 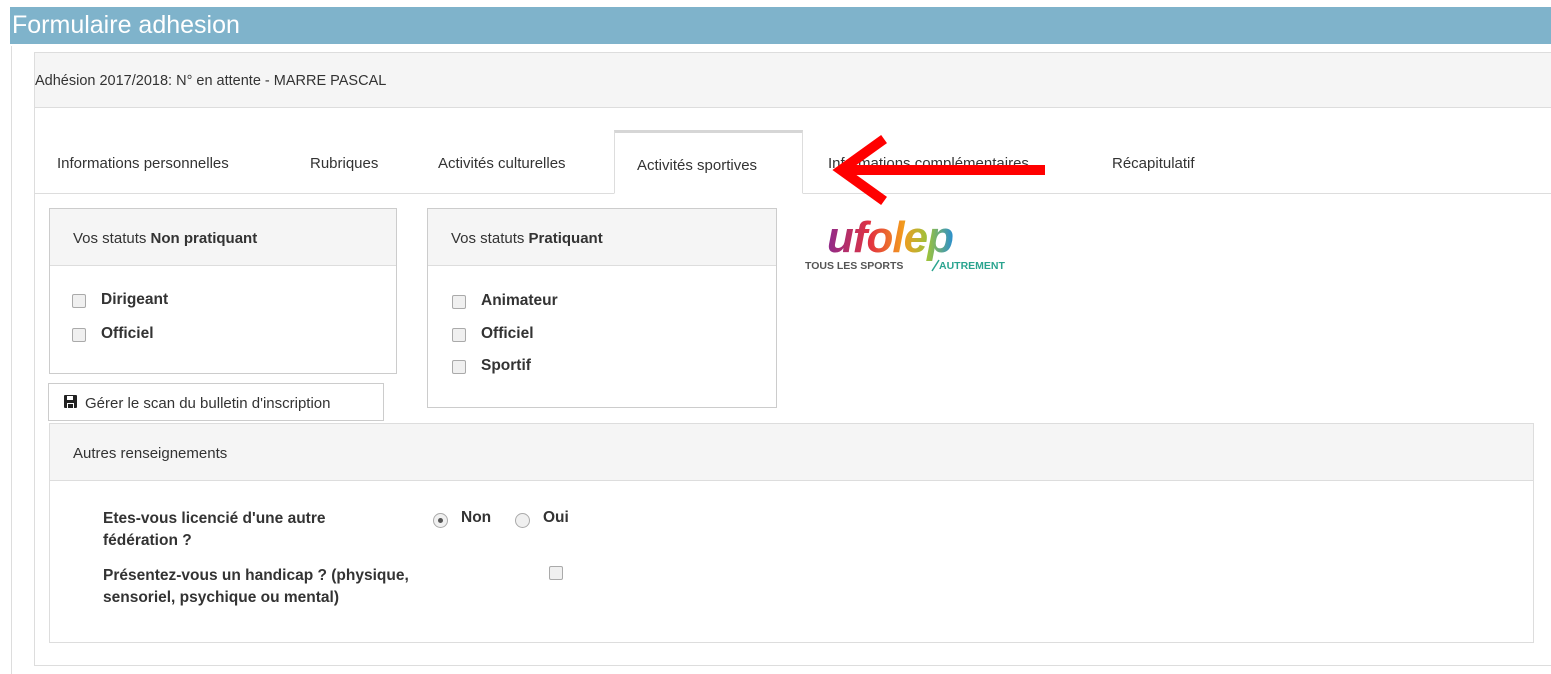 What do you see at coordinates (256, 575) in the screenshot?
I see `question-line: Présentez-vous un handicap ? (physique,` at bounding box center [256, 575].